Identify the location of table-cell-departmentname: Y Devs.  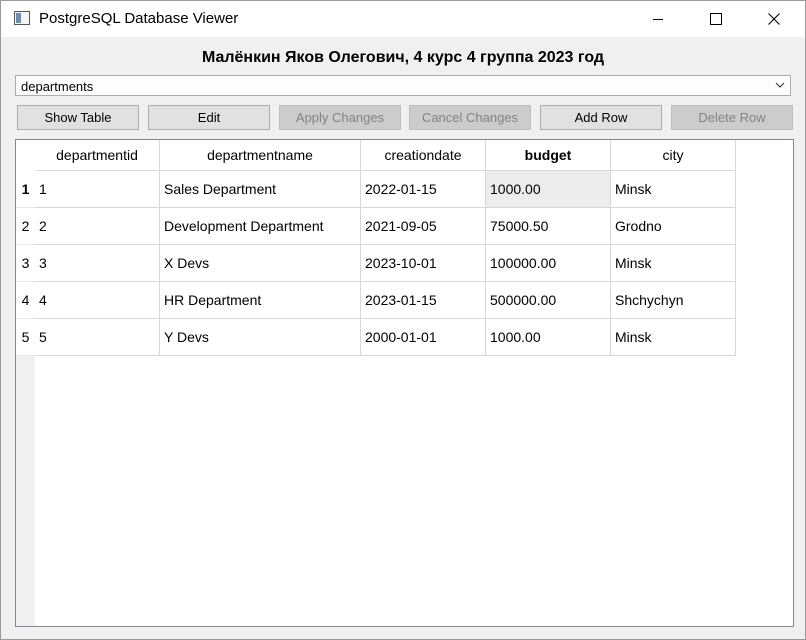
(260, 337).